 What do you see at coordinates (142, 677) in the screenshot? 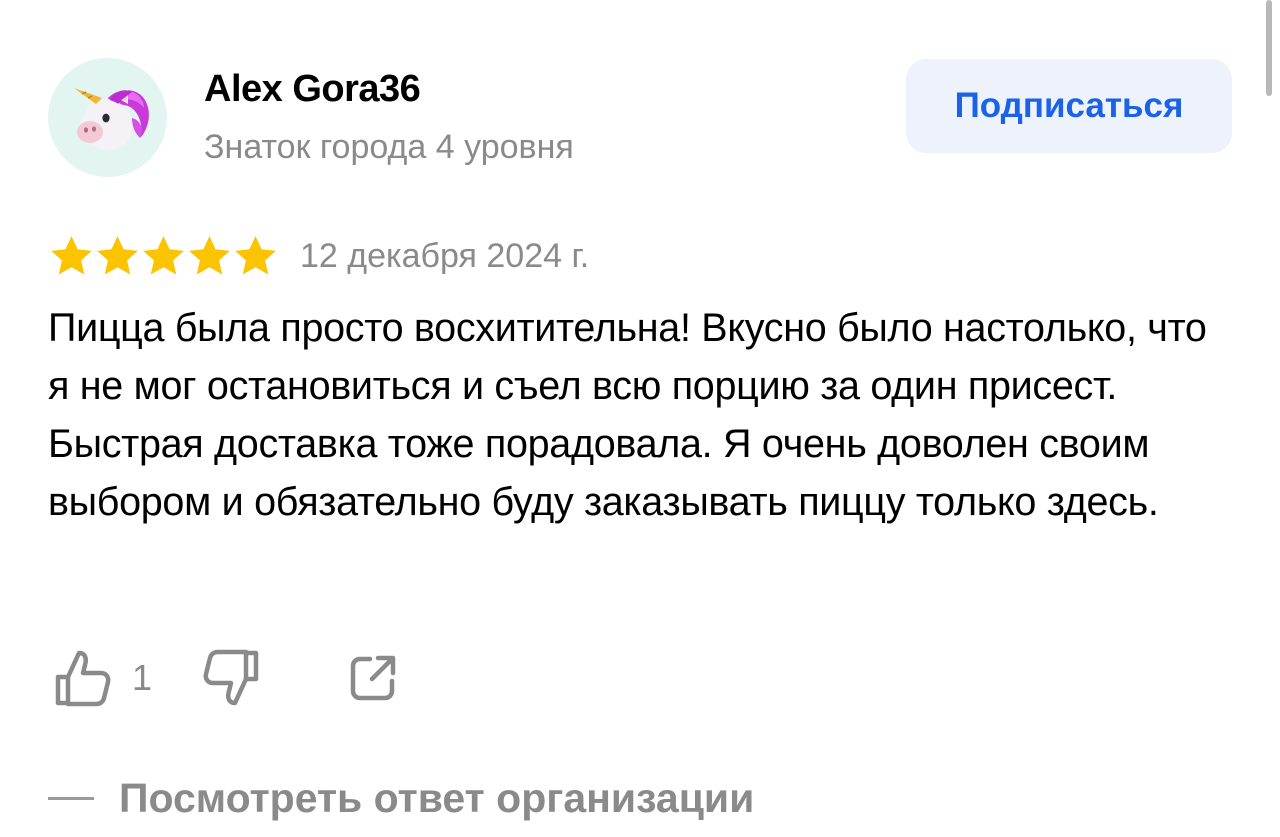
I see `like-count: 1` at bounding box center [142, 677].